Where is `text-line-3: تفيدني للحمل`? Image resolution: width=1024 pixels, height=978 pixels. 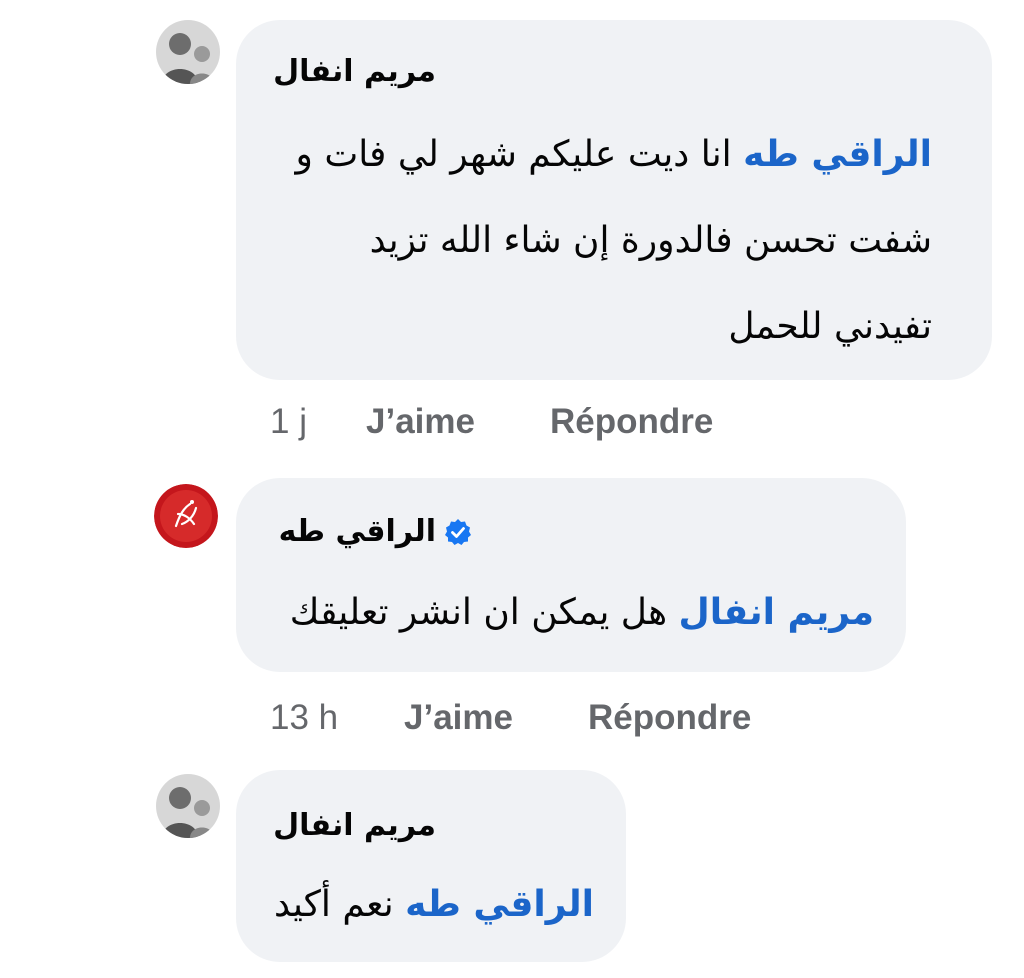
text-line-3: تفيدني للحمل is located at coordinates (830, 326).